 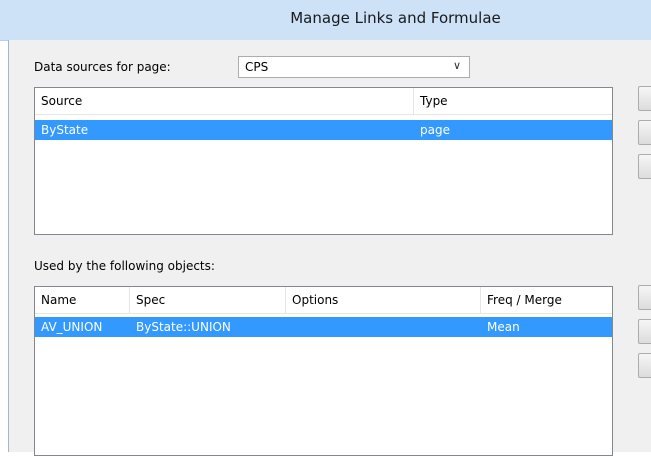 I want to click on used-by-row-options, so click(x=289, y=327).